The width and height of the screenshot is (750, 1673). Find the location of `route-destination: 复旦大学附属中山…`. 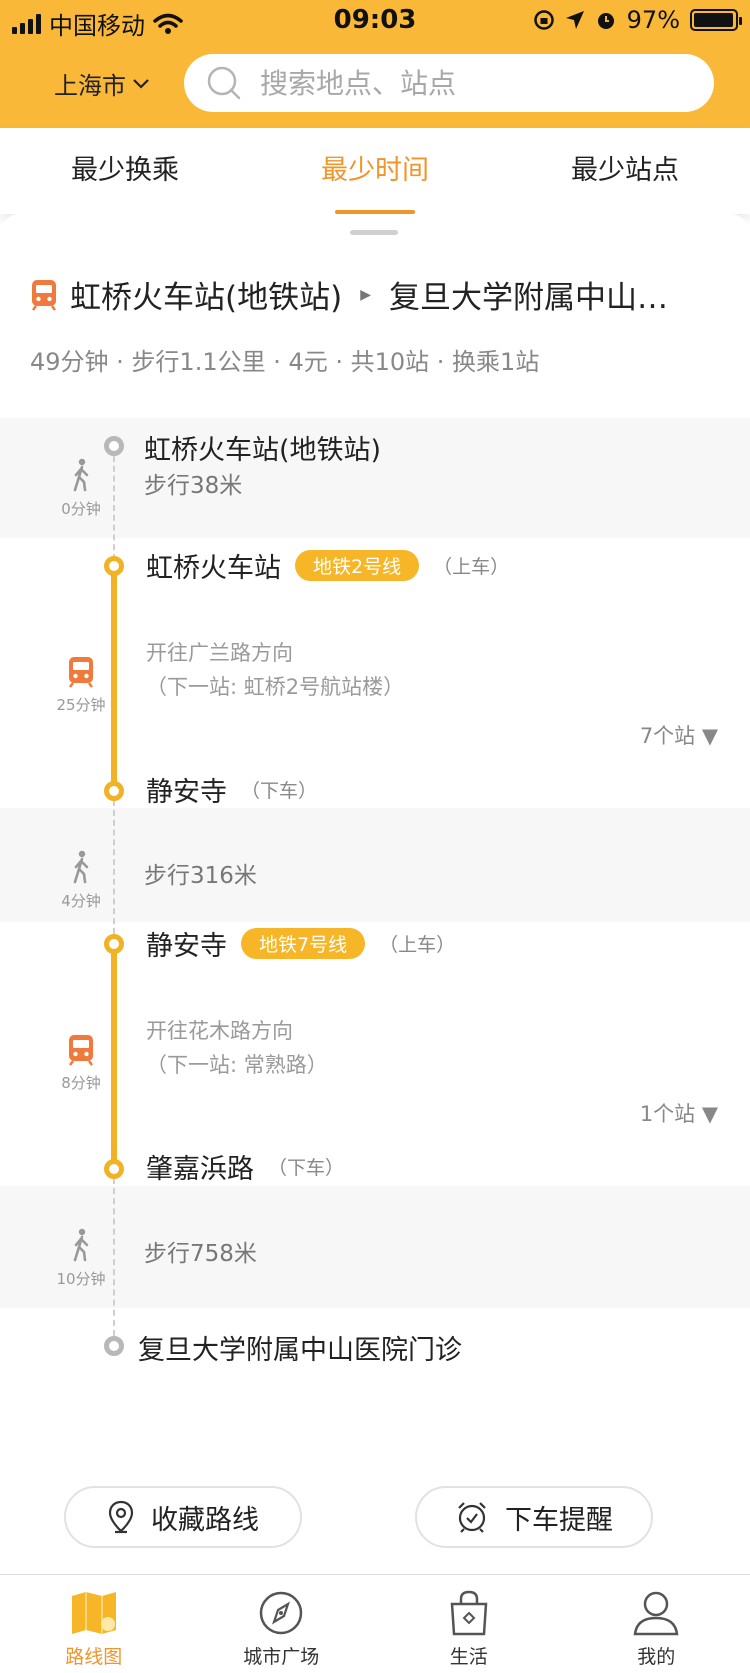

route-destination: 复旦大学附属中山… is located at coordinates (528, 298).